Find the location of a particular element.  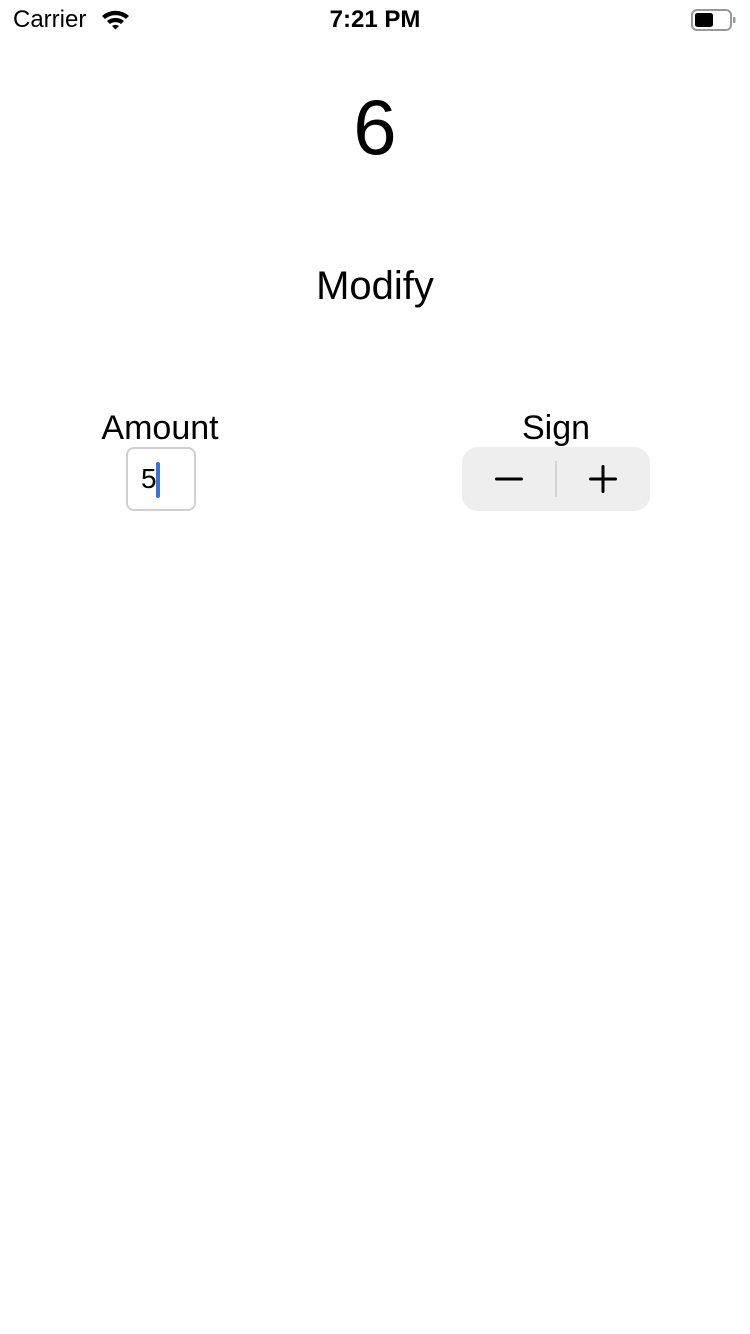

amount-input: 5 is located at coordinates (161, 479).